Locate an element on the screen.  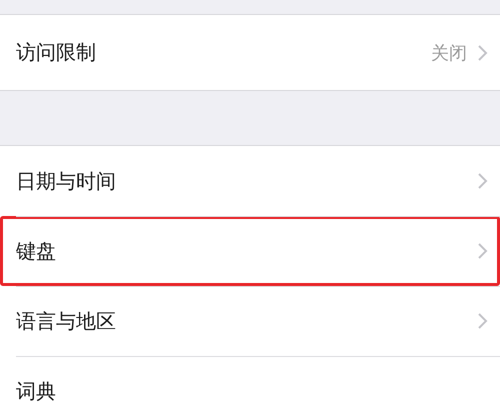
row-value: 关闭 is located at coordinates (449, 53).